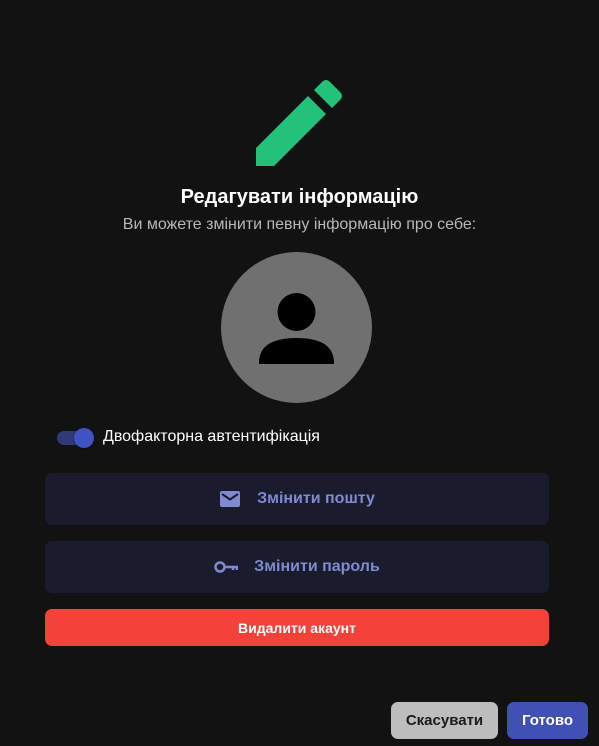 This screenshot has width=599, height=746. What do you see at coordinates (226, 567) in the screenshot?
I see `key-icon` at bounding box center [226, 567].